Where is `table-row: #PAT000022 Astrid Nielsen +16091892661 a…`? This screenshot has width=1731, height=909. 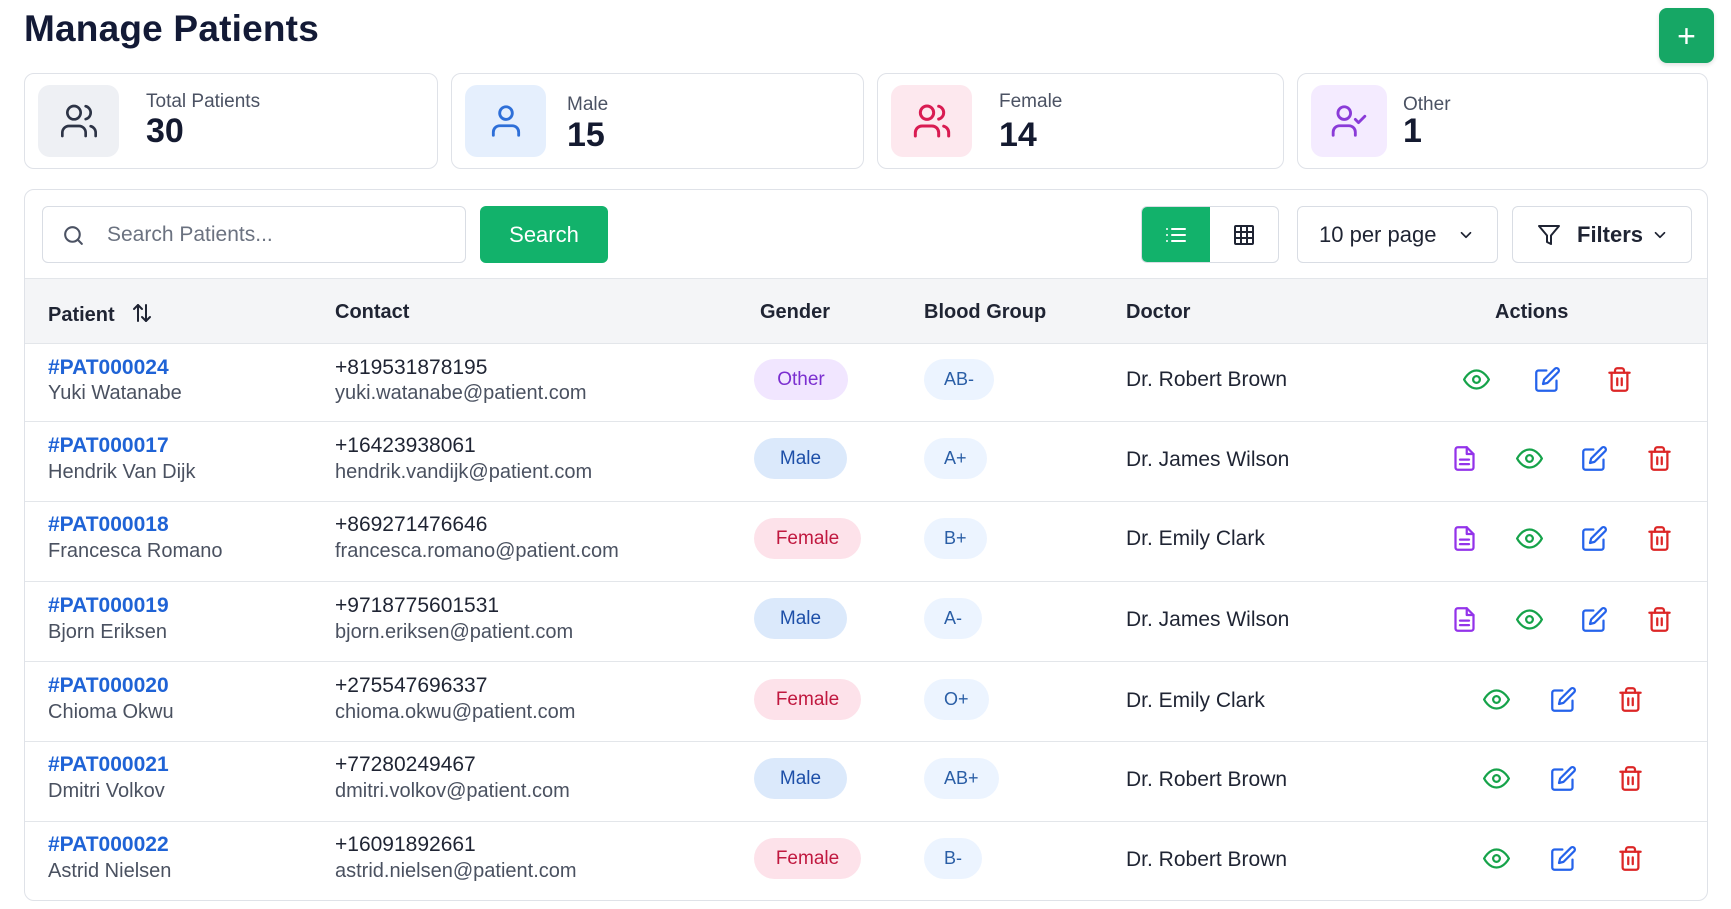 table-row: #PAT000022 Astrid Nielsen +16091892661 a… is located at coordinates (866, 861).